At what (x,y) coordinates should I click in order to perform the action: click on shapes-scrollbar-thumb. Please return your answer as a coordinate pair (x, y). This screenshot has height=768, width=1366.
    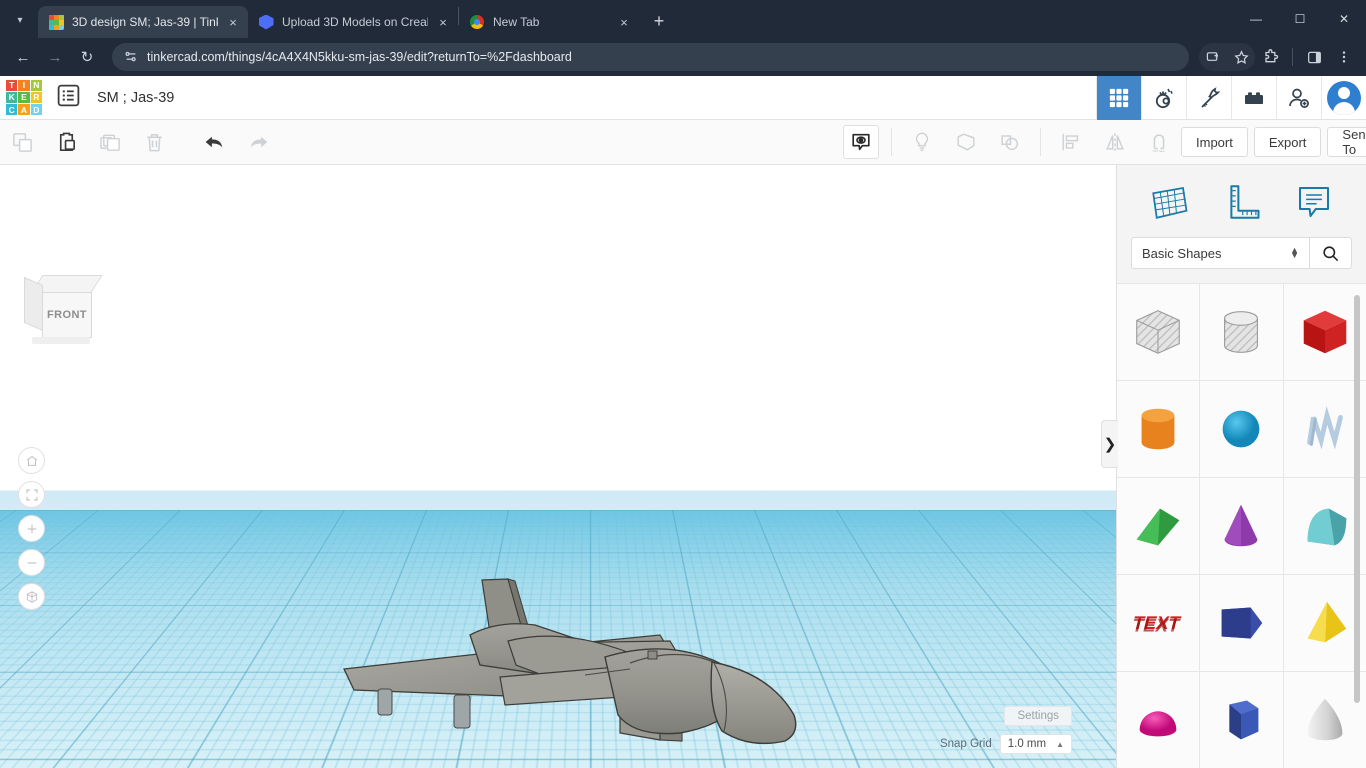
    Looking at the image, I should click on (1357, 499).